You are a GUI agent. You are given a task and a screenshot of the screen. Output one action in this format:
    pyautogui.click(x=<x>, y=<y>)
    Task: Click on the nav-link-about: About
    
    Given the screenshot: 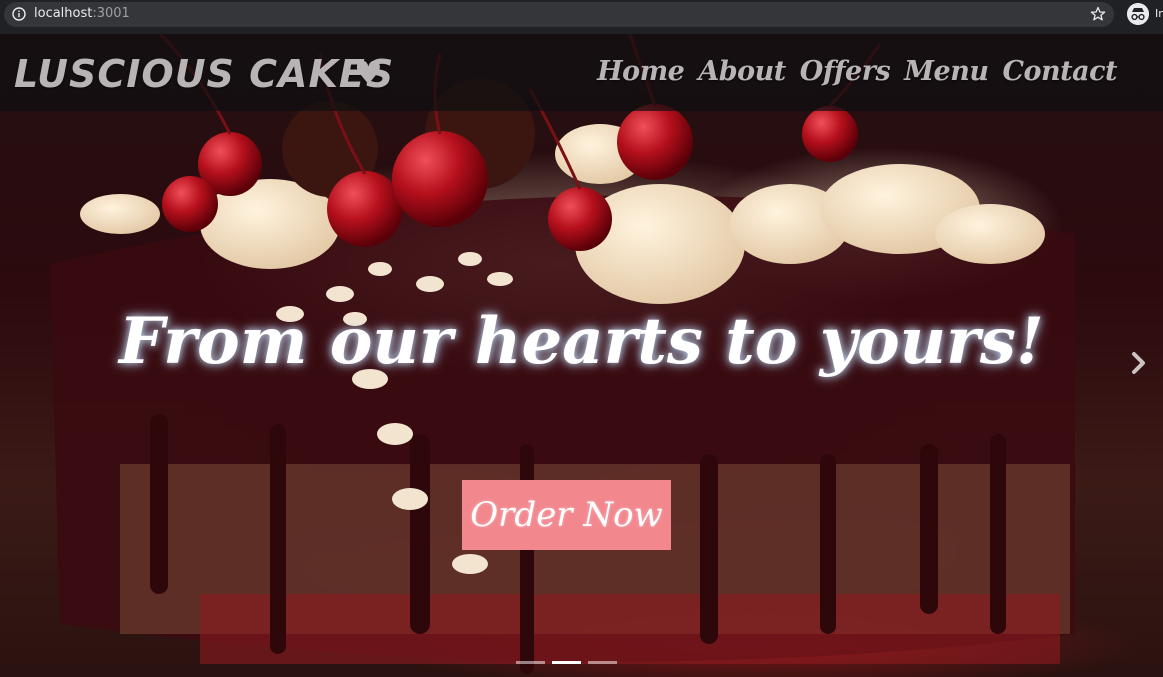 What is the action you would take?
    pyautogui.click(x=742, y=71)
    